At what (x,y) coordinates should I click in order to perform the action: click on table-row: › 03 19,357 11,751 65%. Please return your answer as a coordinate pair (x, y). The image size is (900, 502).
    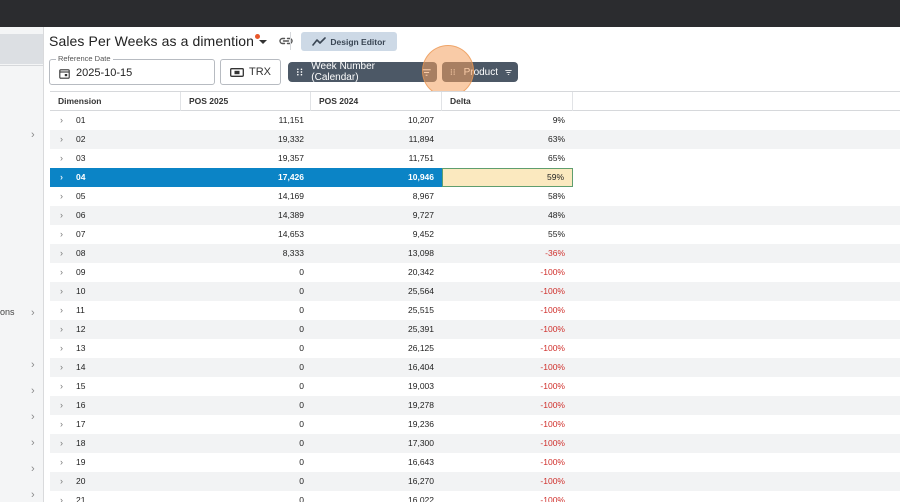
    Looking at the image, I should click on (475, 158).